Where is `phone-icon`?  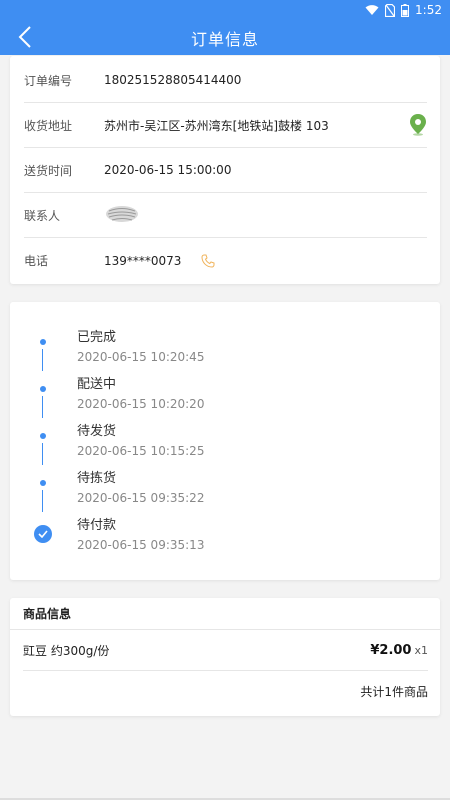
phone-icon is located at coordinates (208, 261).